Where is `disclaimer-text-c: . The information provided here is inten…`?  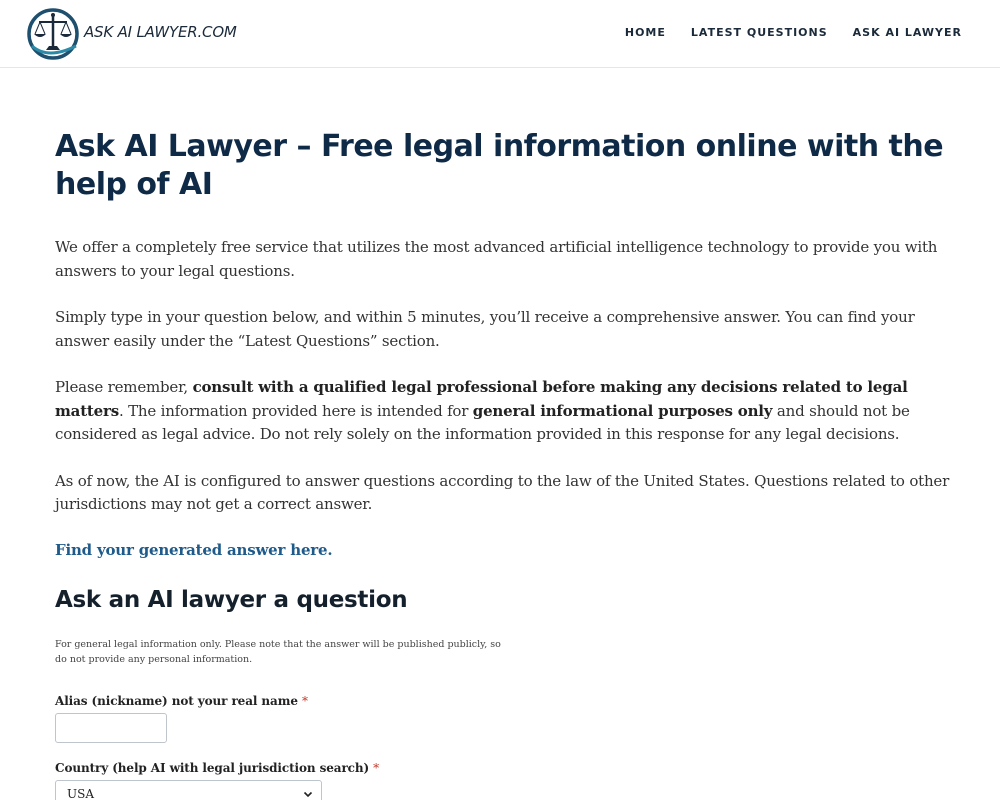 disclaimer-text-c: . The information provided here is inten… is located at coordinates (295, 410).